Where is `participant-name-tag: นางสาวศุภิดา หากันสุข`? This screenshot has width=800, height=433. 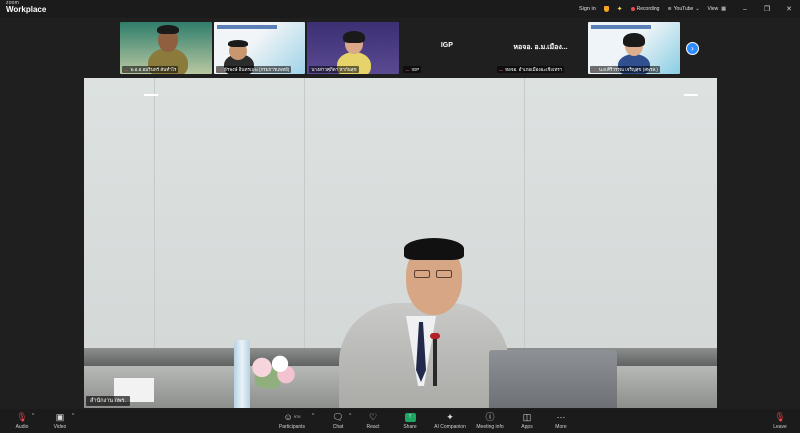 participant-name-tag: นางสาวศุภิดา หากันสุข is located at coordinates (334, 69).